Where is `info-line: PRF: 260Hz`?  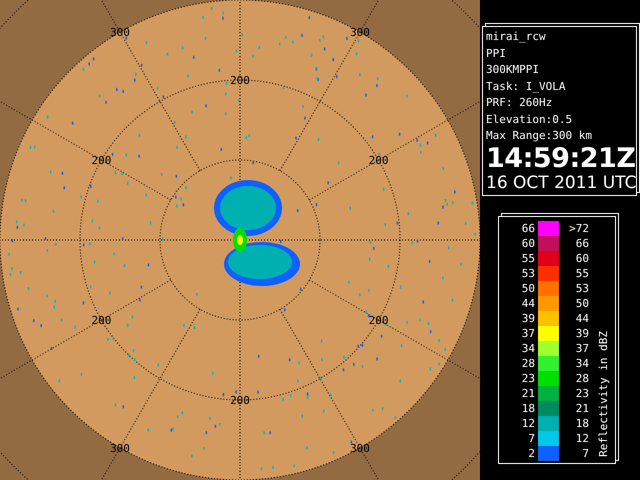
info-line: PRF: 260Hz is located at coordinates (520, 103).